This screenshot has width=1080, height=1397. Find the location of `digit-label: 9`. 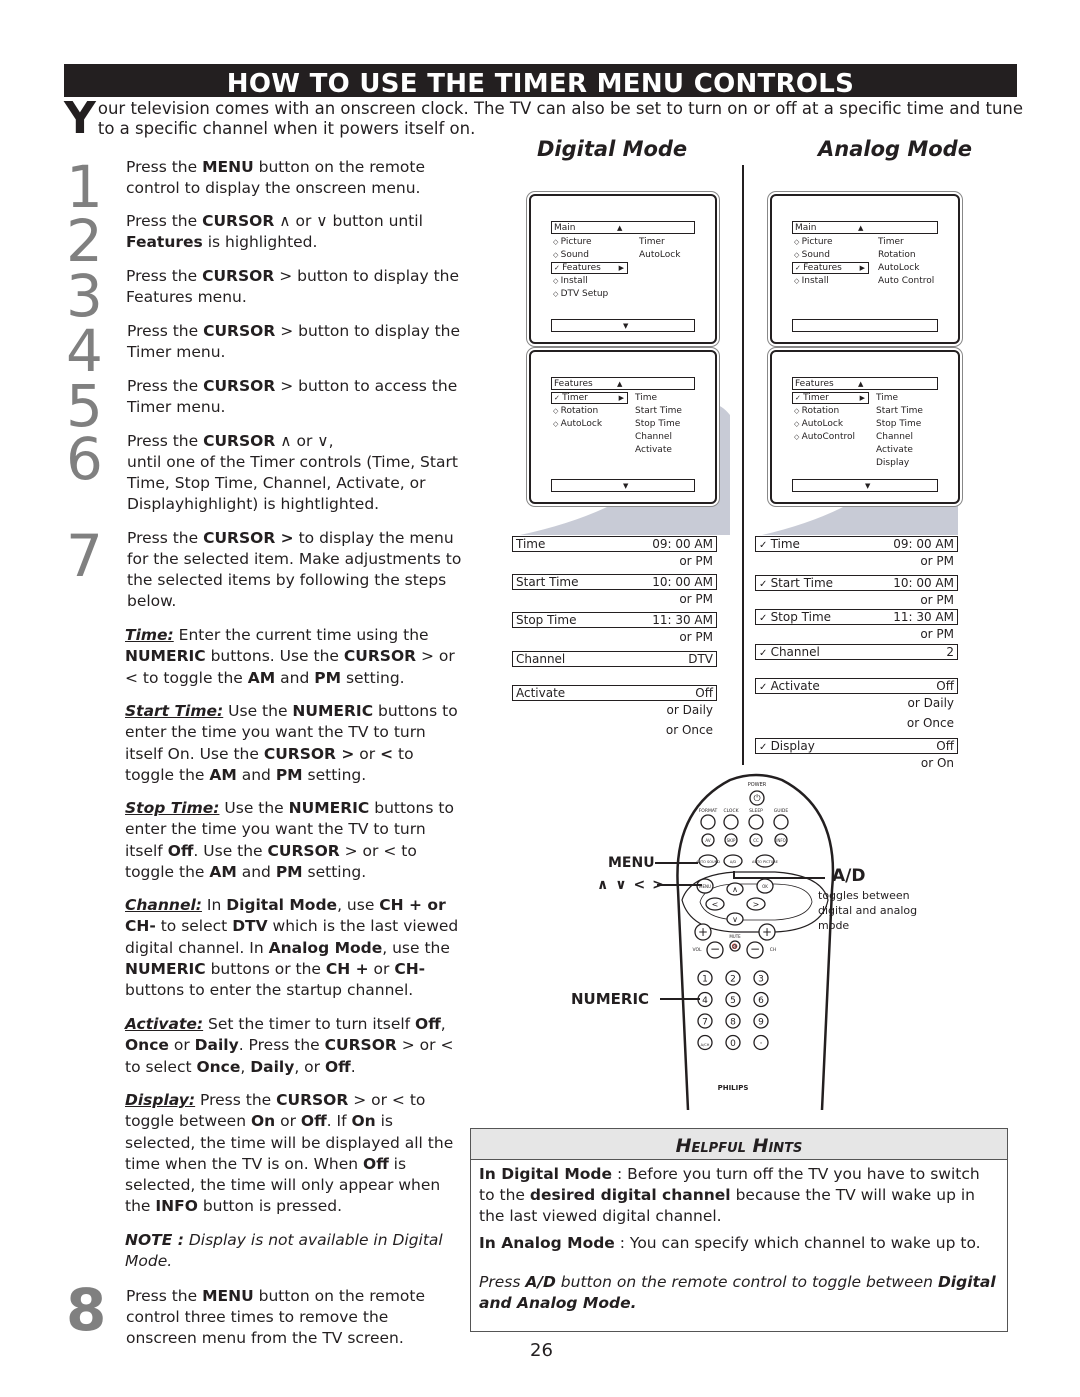

digit-label: 9 is located at coordinates (761, 1023).